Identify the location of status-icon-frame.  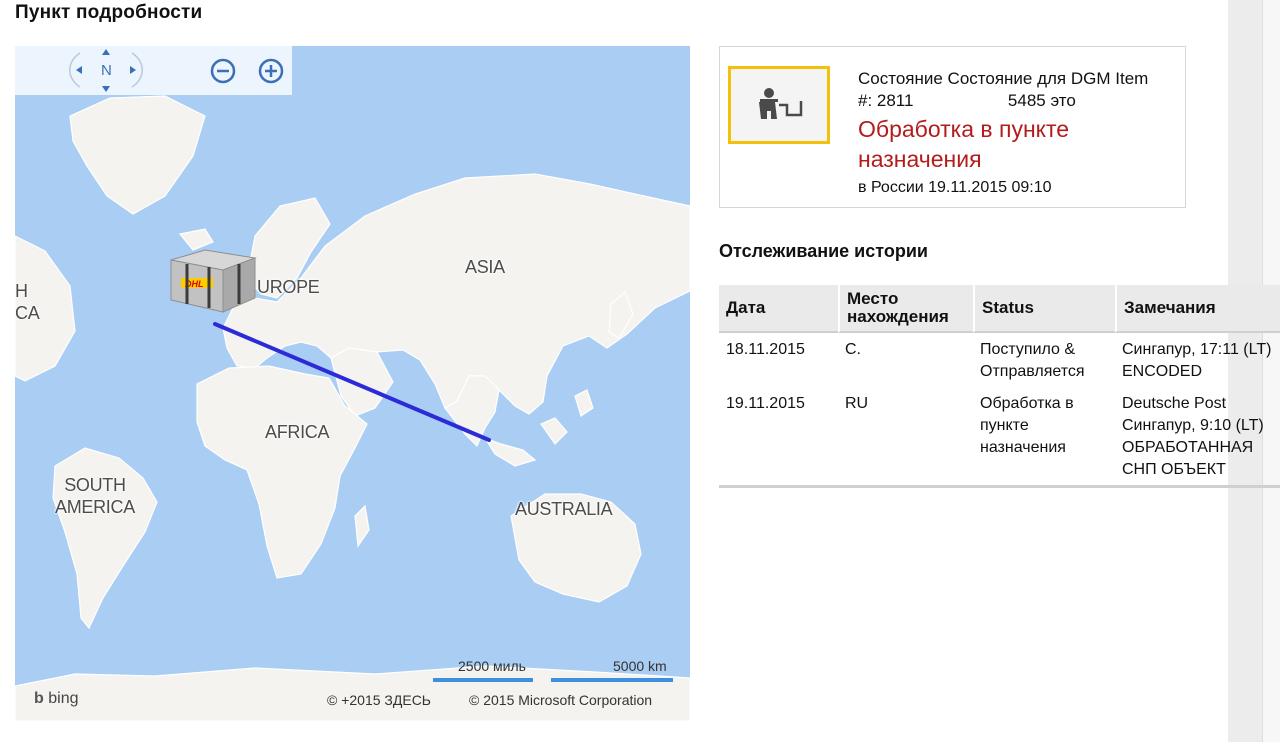
(779, 105).